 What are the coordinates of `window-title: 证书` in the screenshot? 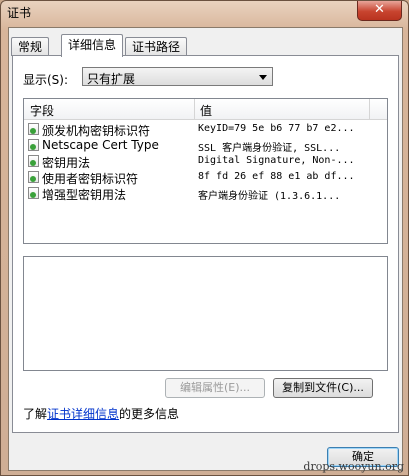 It's located at (19, 13).